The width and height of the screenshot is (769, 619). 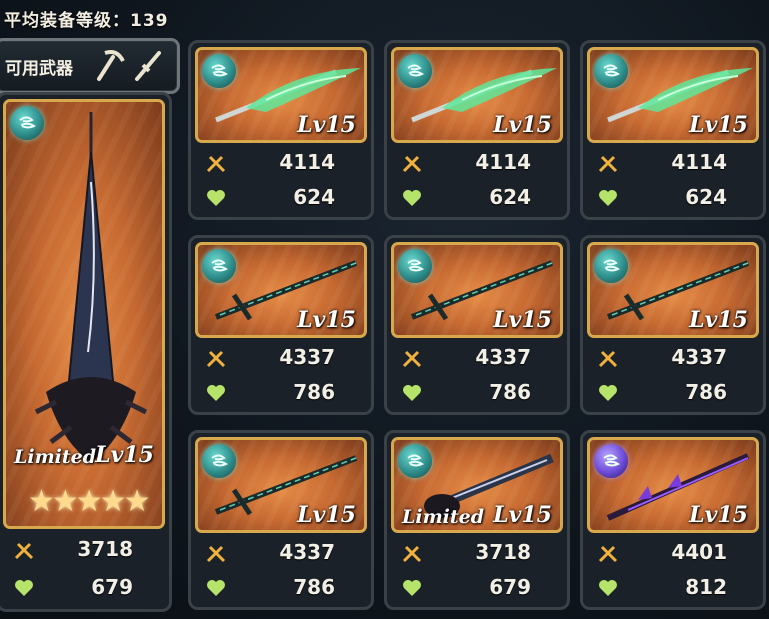 I want to click on weapon-card: Lv15 4401 812, so click(x=673, y=520).